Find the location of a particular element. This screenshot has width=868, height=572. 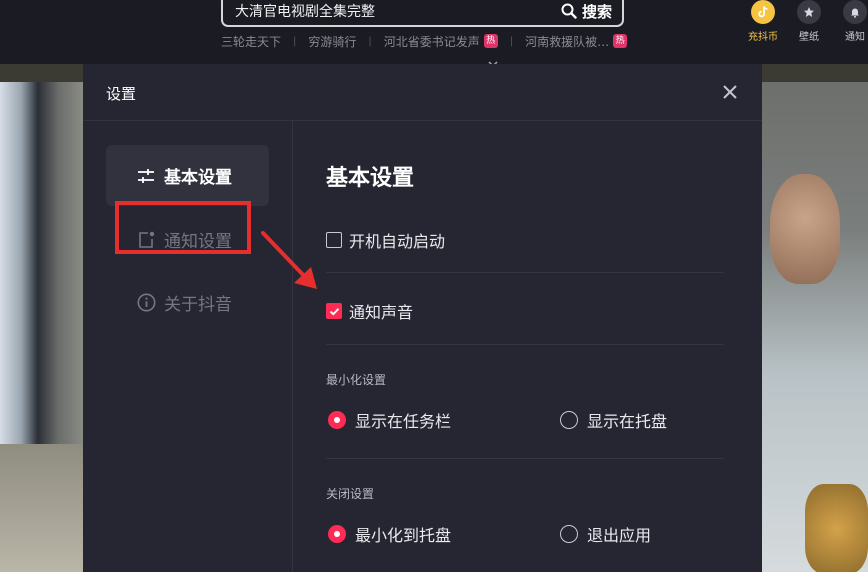

radio-label: 显示在托盘 is located at coordinates (627, 421).